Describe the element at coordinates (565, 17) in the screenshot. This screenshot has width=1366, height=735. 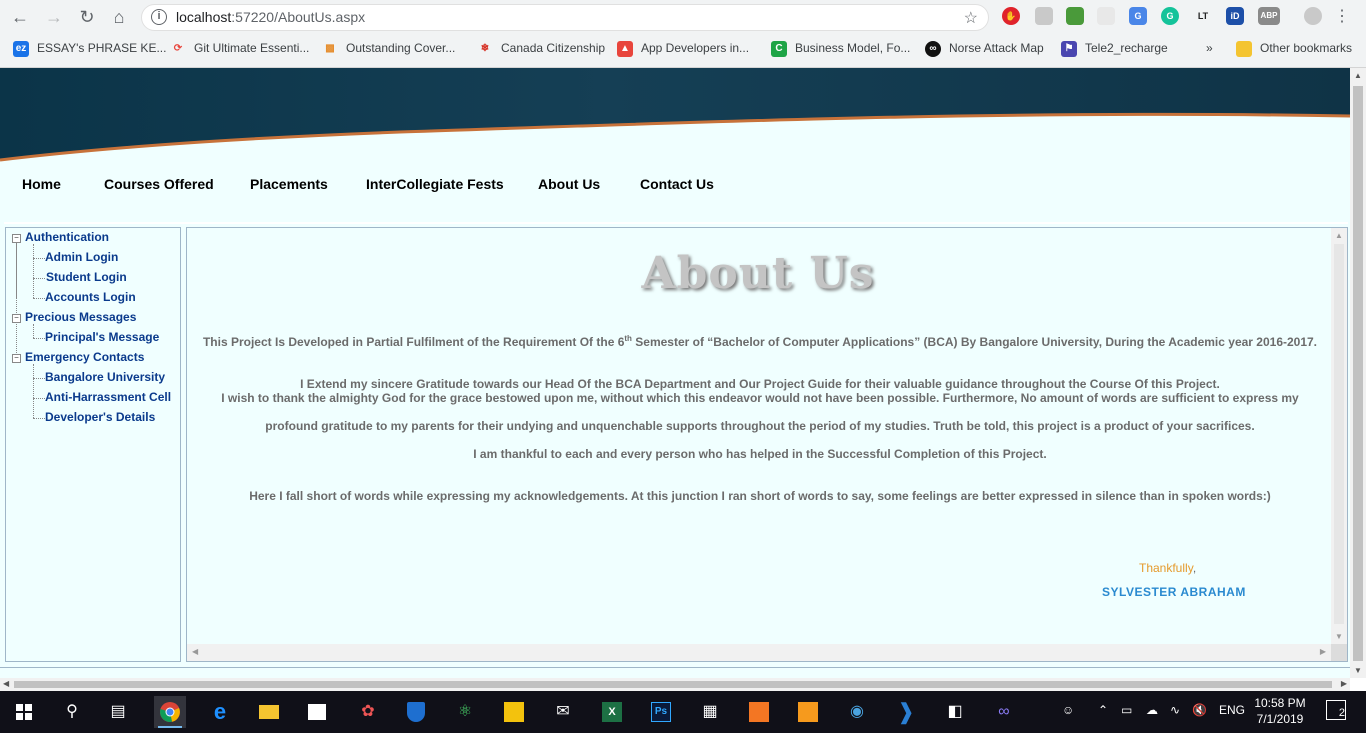
I see `address-bar: i localhost:57220/AboutUs.aspx ☆` at that location.